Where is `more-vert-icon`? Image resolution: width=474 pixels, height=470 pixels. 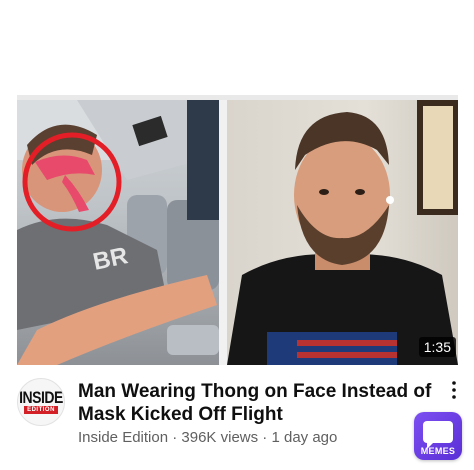
more-vert-icon is located at coordinates (454, 390).